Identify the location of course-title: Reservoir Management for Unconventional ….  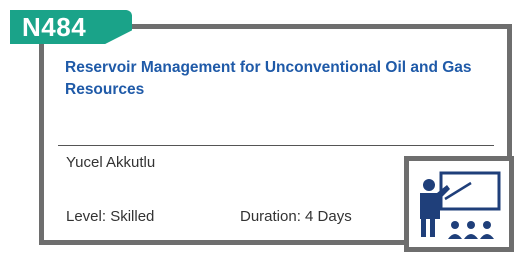
(280, 79).